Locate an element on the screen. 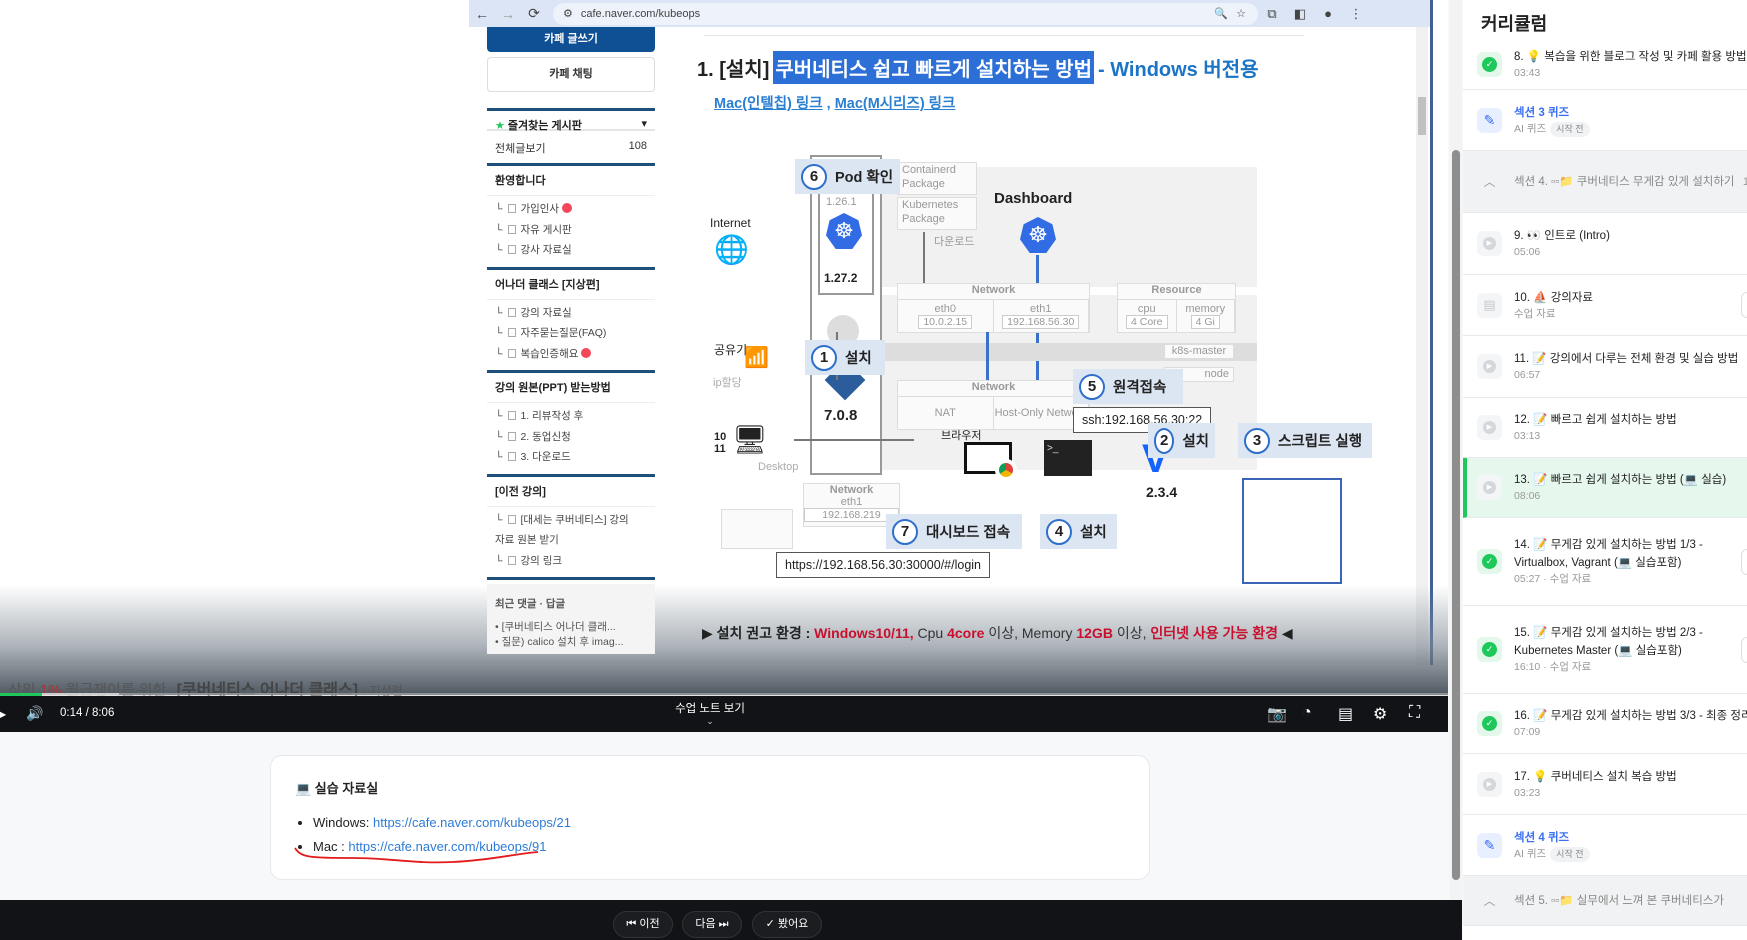 The width and height of the screenshot is (1747, 940). cafe-section-title: [이전 강의] is located at coordinates (571, 492).